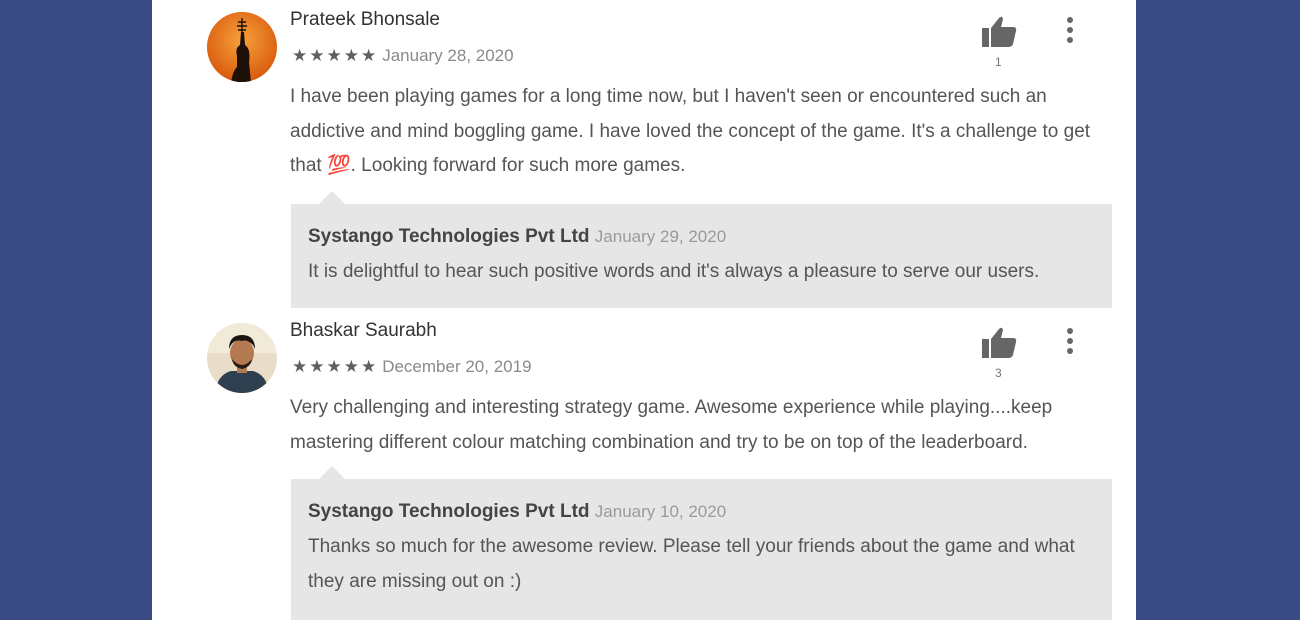 This screenshot has width=1300, height=620. Describe the element at coordinates (365, 19) in the screenshot. I see `review-author: Prateek Bhonsale` at that location.